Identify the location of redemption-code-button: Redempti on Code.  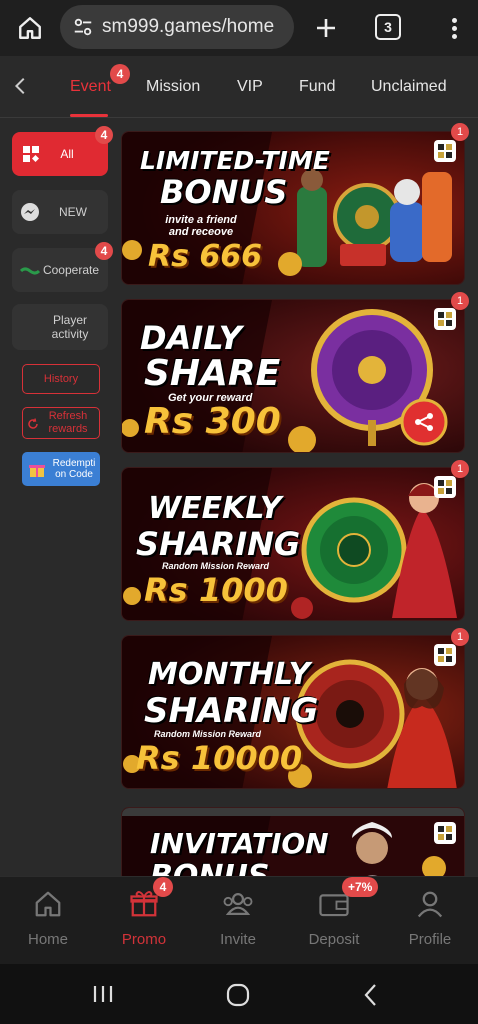
(61, 469).